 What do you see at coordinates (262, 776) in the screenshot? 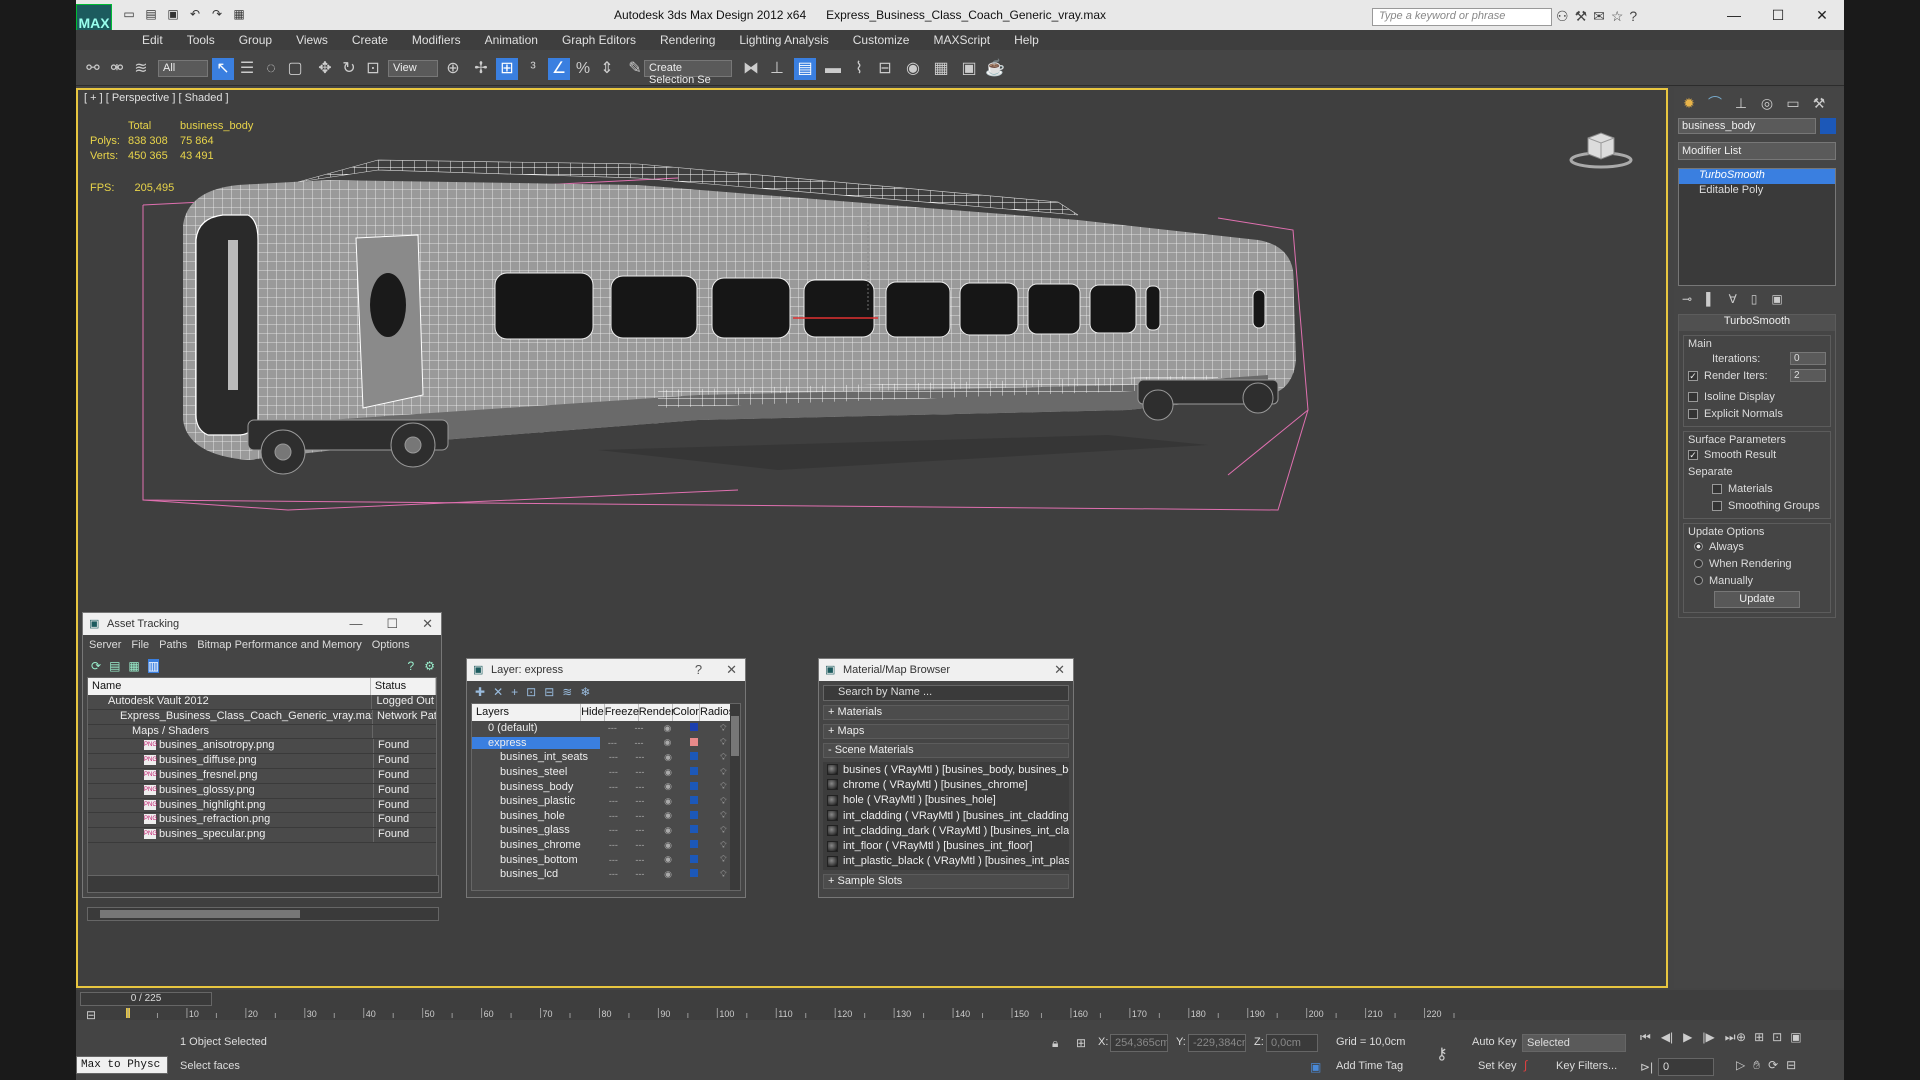
I see `asset-row: PNG busines_fresnel.png Found` at bounding box center [262, 776].